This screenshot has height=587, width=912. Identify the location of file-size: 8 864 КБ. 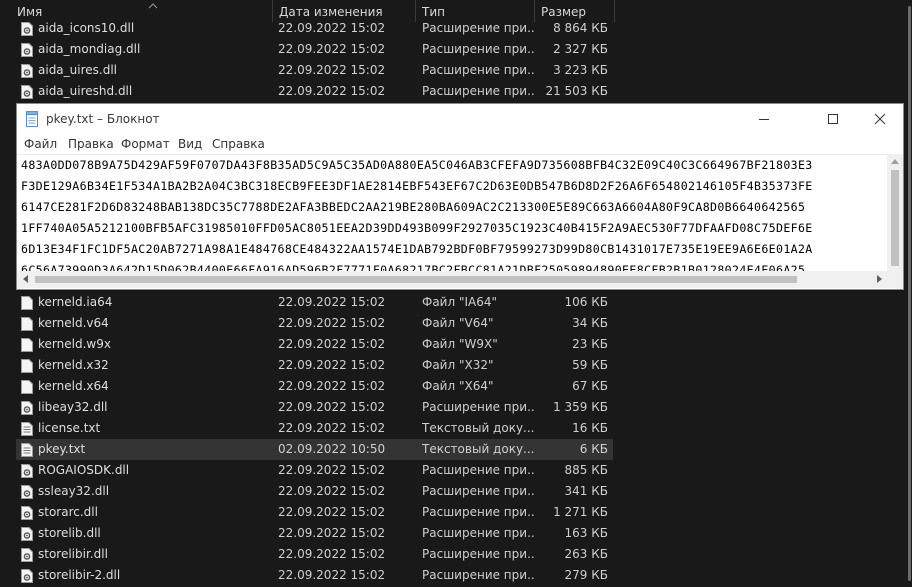
(580, 28).